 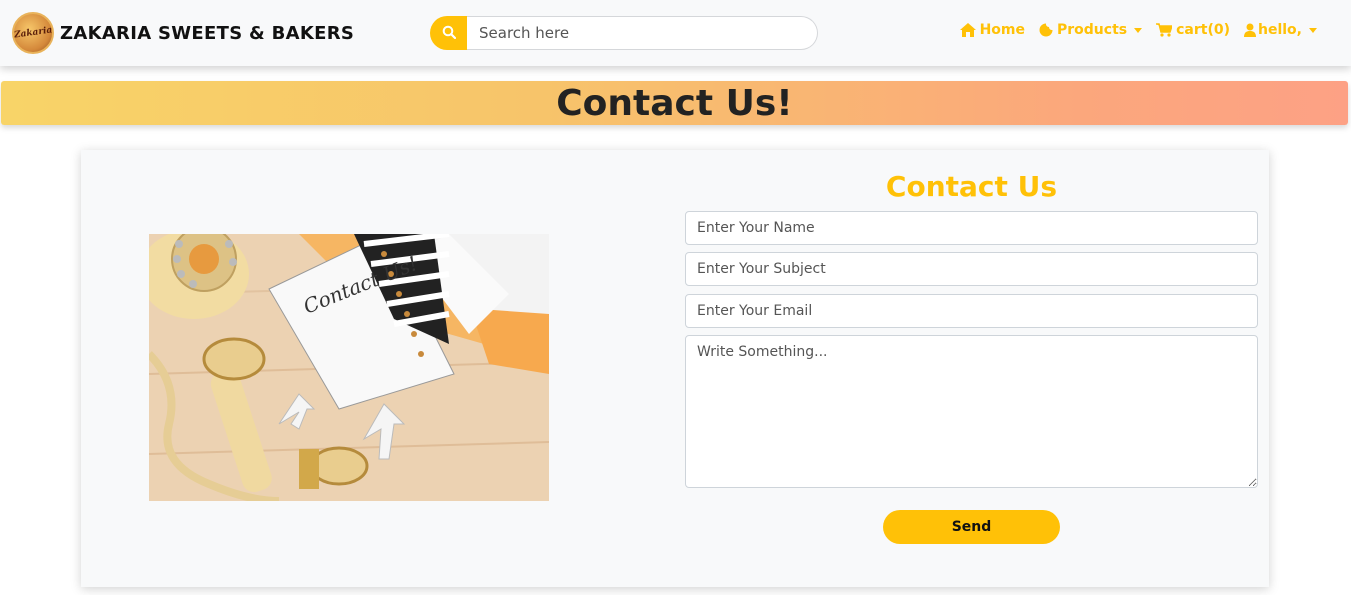 What do you see at coordinates (1046, 30) in the screenshot?
I see `cookie-icon` at bounding box center [1046, 30].